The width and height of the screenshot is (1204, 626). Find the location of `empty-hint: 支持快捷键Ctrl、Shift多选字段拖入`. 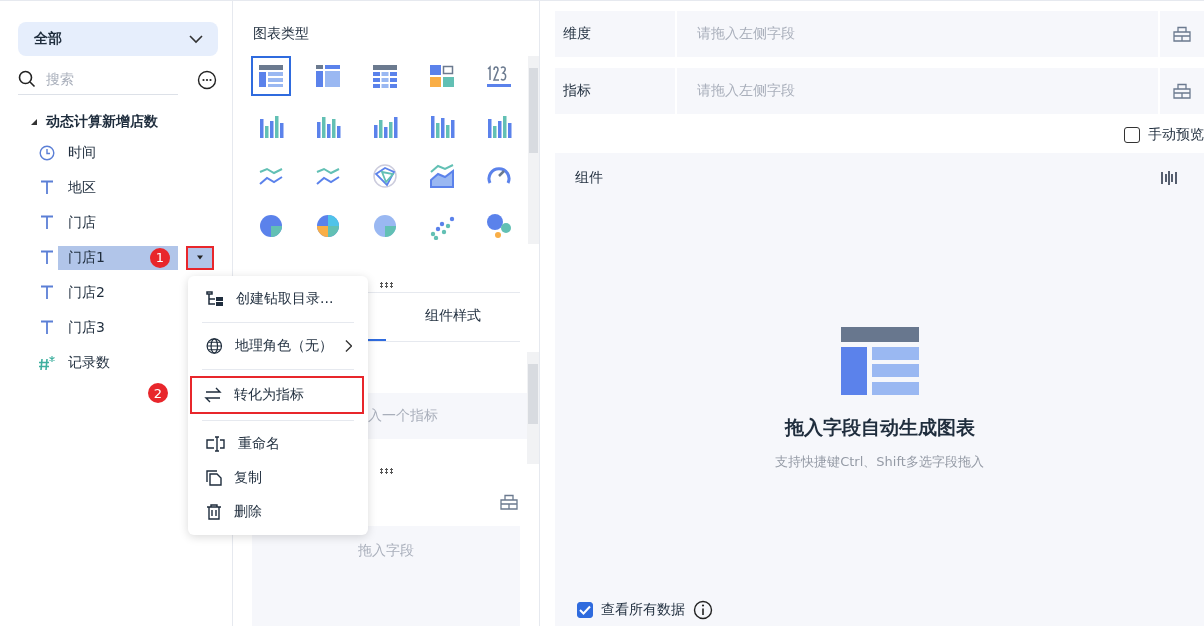

empty-hint: 支持快捷键Ctrl、Shift多选字段拖入 is located at coordinates (879, 462).